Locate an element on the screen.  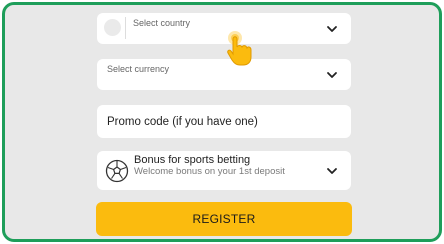
country-flag-placeholder is located at coordinates (112, 27).